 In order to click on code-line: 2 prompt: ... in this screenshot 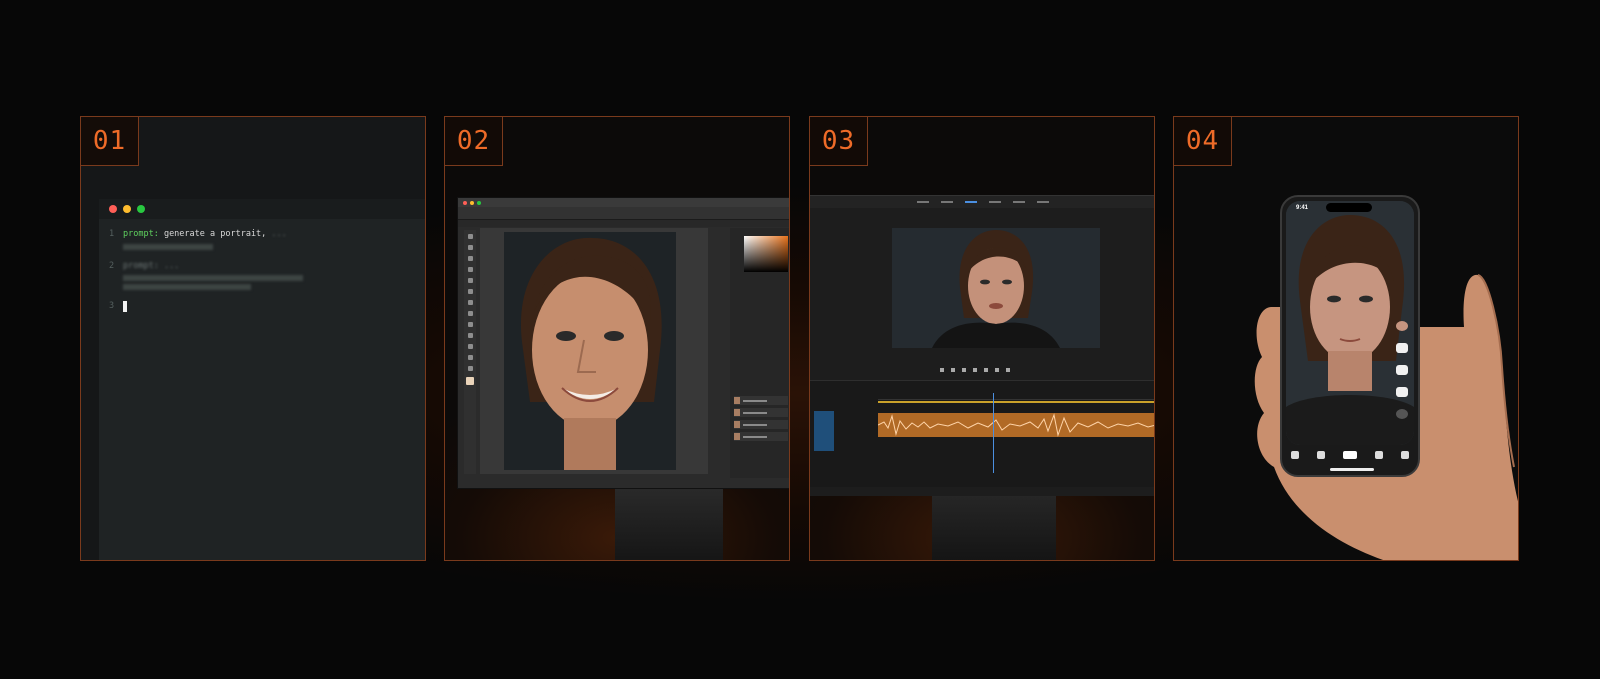, I will do `click(267, 266)`.